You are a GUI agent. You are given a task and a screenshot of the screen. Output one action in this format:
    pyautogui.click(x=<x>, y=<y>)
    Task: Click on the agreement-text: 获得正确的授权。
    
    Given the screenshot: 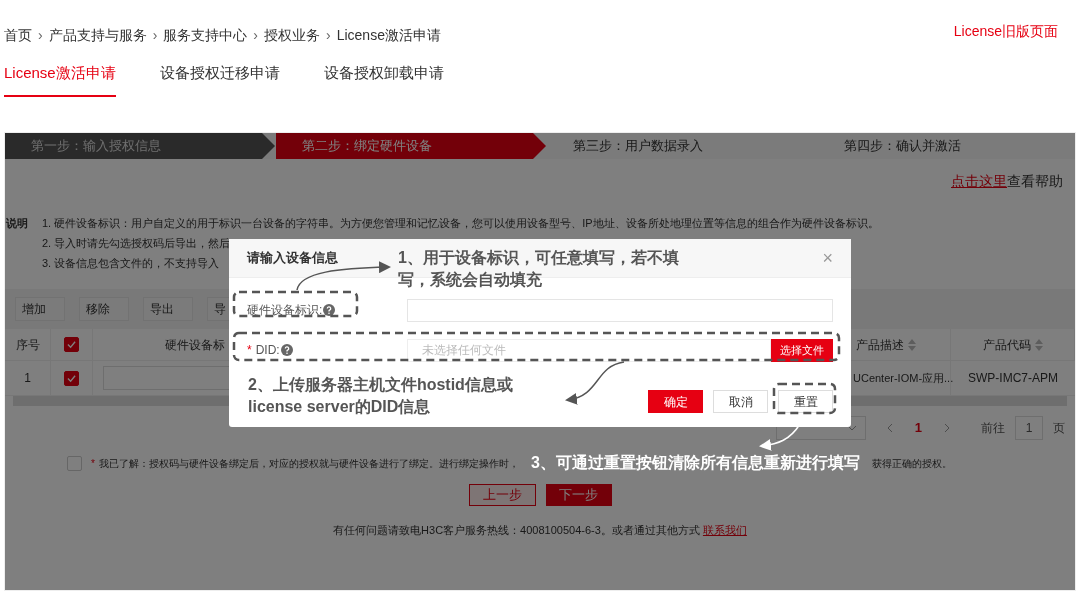 What is the action you would take?
    pyautogui.click(x=911, y=463)
    